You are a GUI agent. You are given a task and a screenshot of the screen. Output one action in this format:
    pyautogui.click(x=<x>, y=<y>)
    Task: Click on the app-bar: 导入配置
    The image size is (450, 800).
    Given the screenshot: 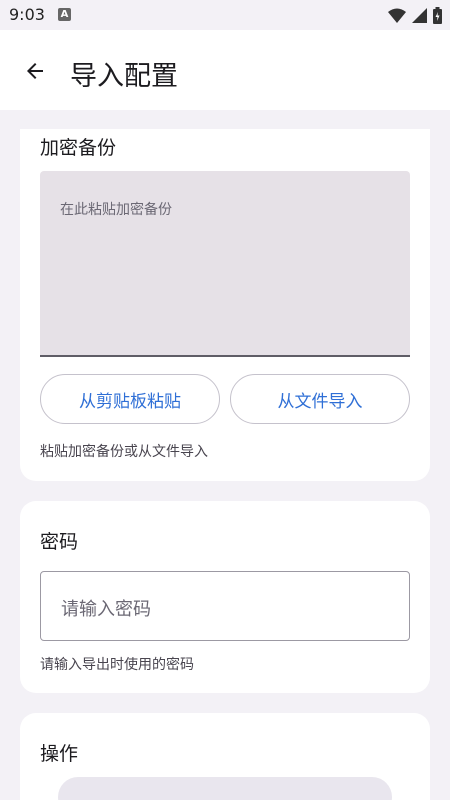 What is the action you would take?
    pyautogui.click(x=225, y=70)
    